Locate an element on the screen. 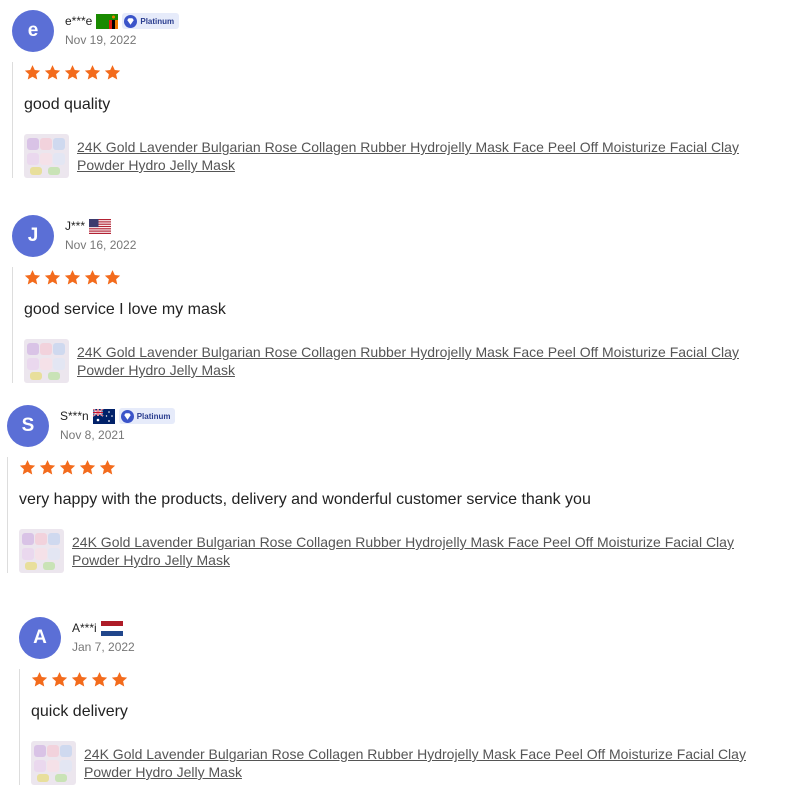  review-date: Nov 16, 2022 is located at coordinates (101, 245).